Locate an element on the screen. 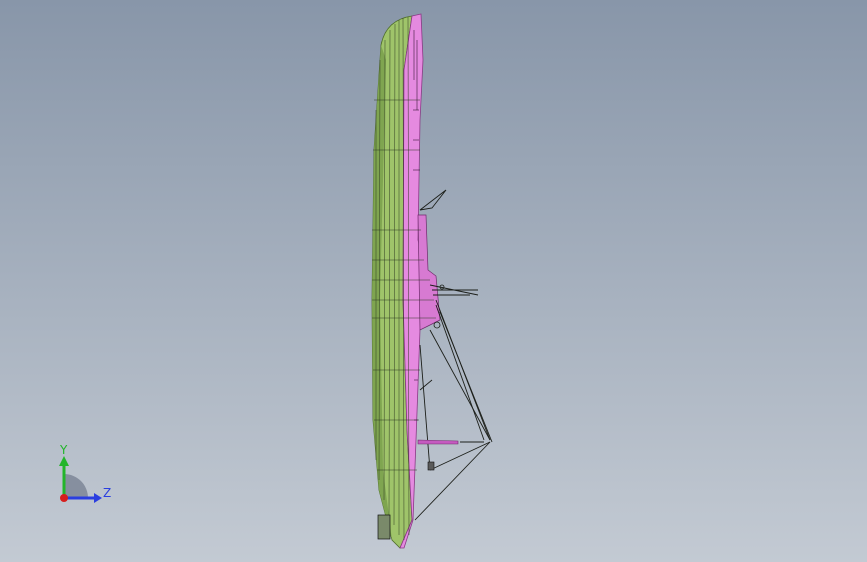  ship-model is located at coordinates (432, 281).